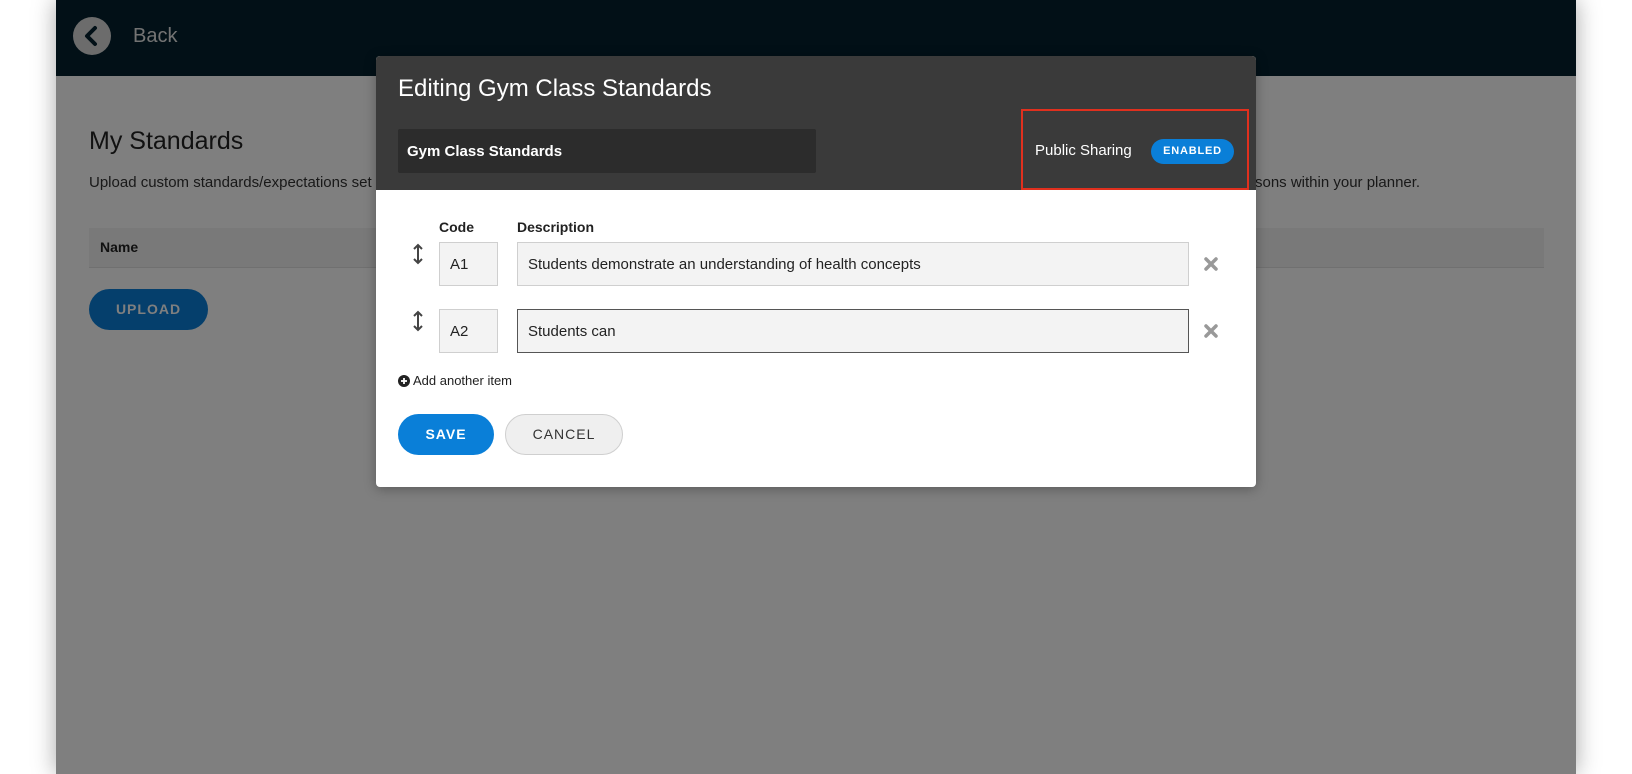 The width and height of the screenshot is (1632, 774). What do you see at coordinates (564, 434) in the screenshot?
I see `cancel-button: CANCEL` at bounding box center [564, 434].